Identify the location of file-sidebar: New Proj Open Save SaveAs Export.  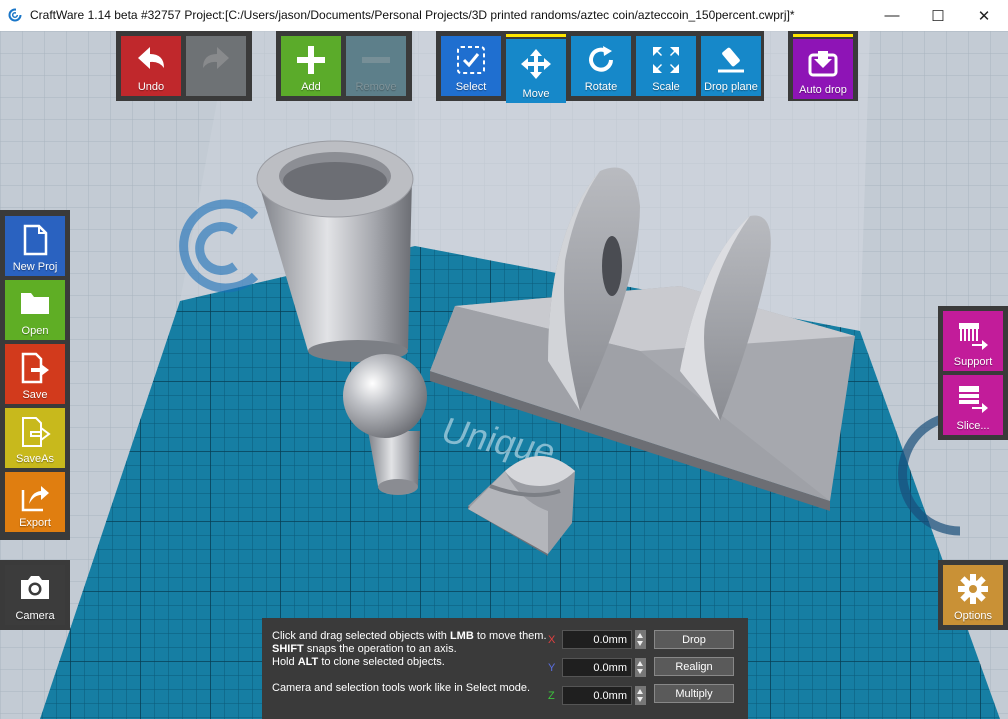
(35, 375).